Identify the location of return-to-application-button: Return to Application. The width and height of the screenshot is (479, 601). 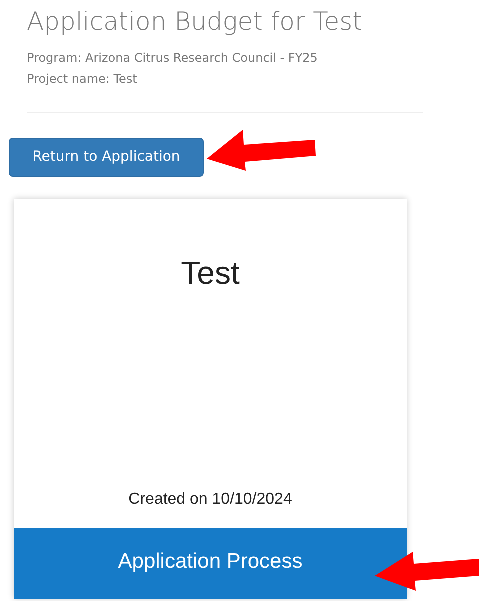
(106, 157).